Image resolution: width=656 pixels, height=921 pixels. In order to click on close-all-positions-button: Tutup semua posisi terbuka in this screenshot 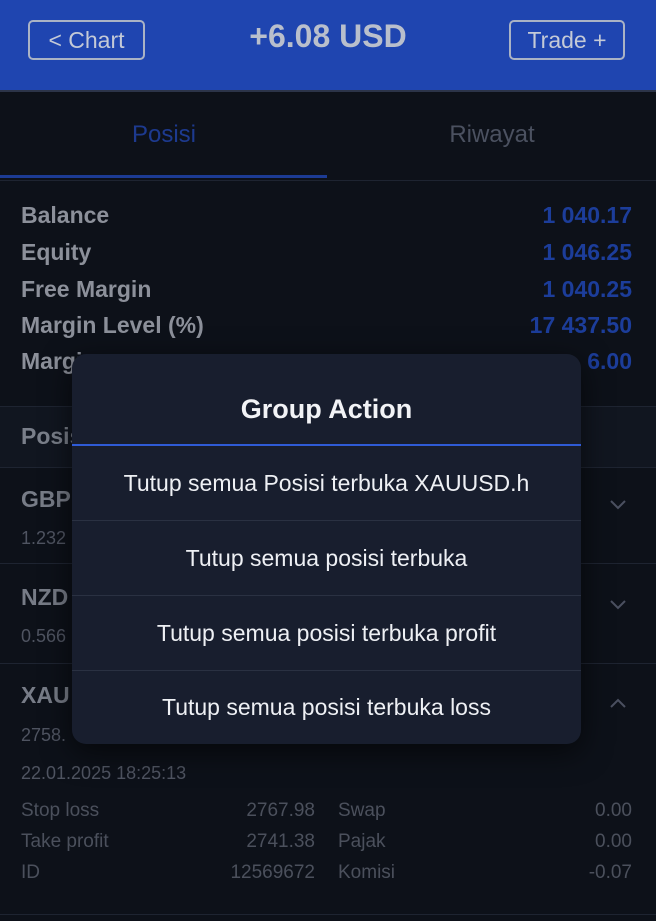, I will do `click(326, 558)`.